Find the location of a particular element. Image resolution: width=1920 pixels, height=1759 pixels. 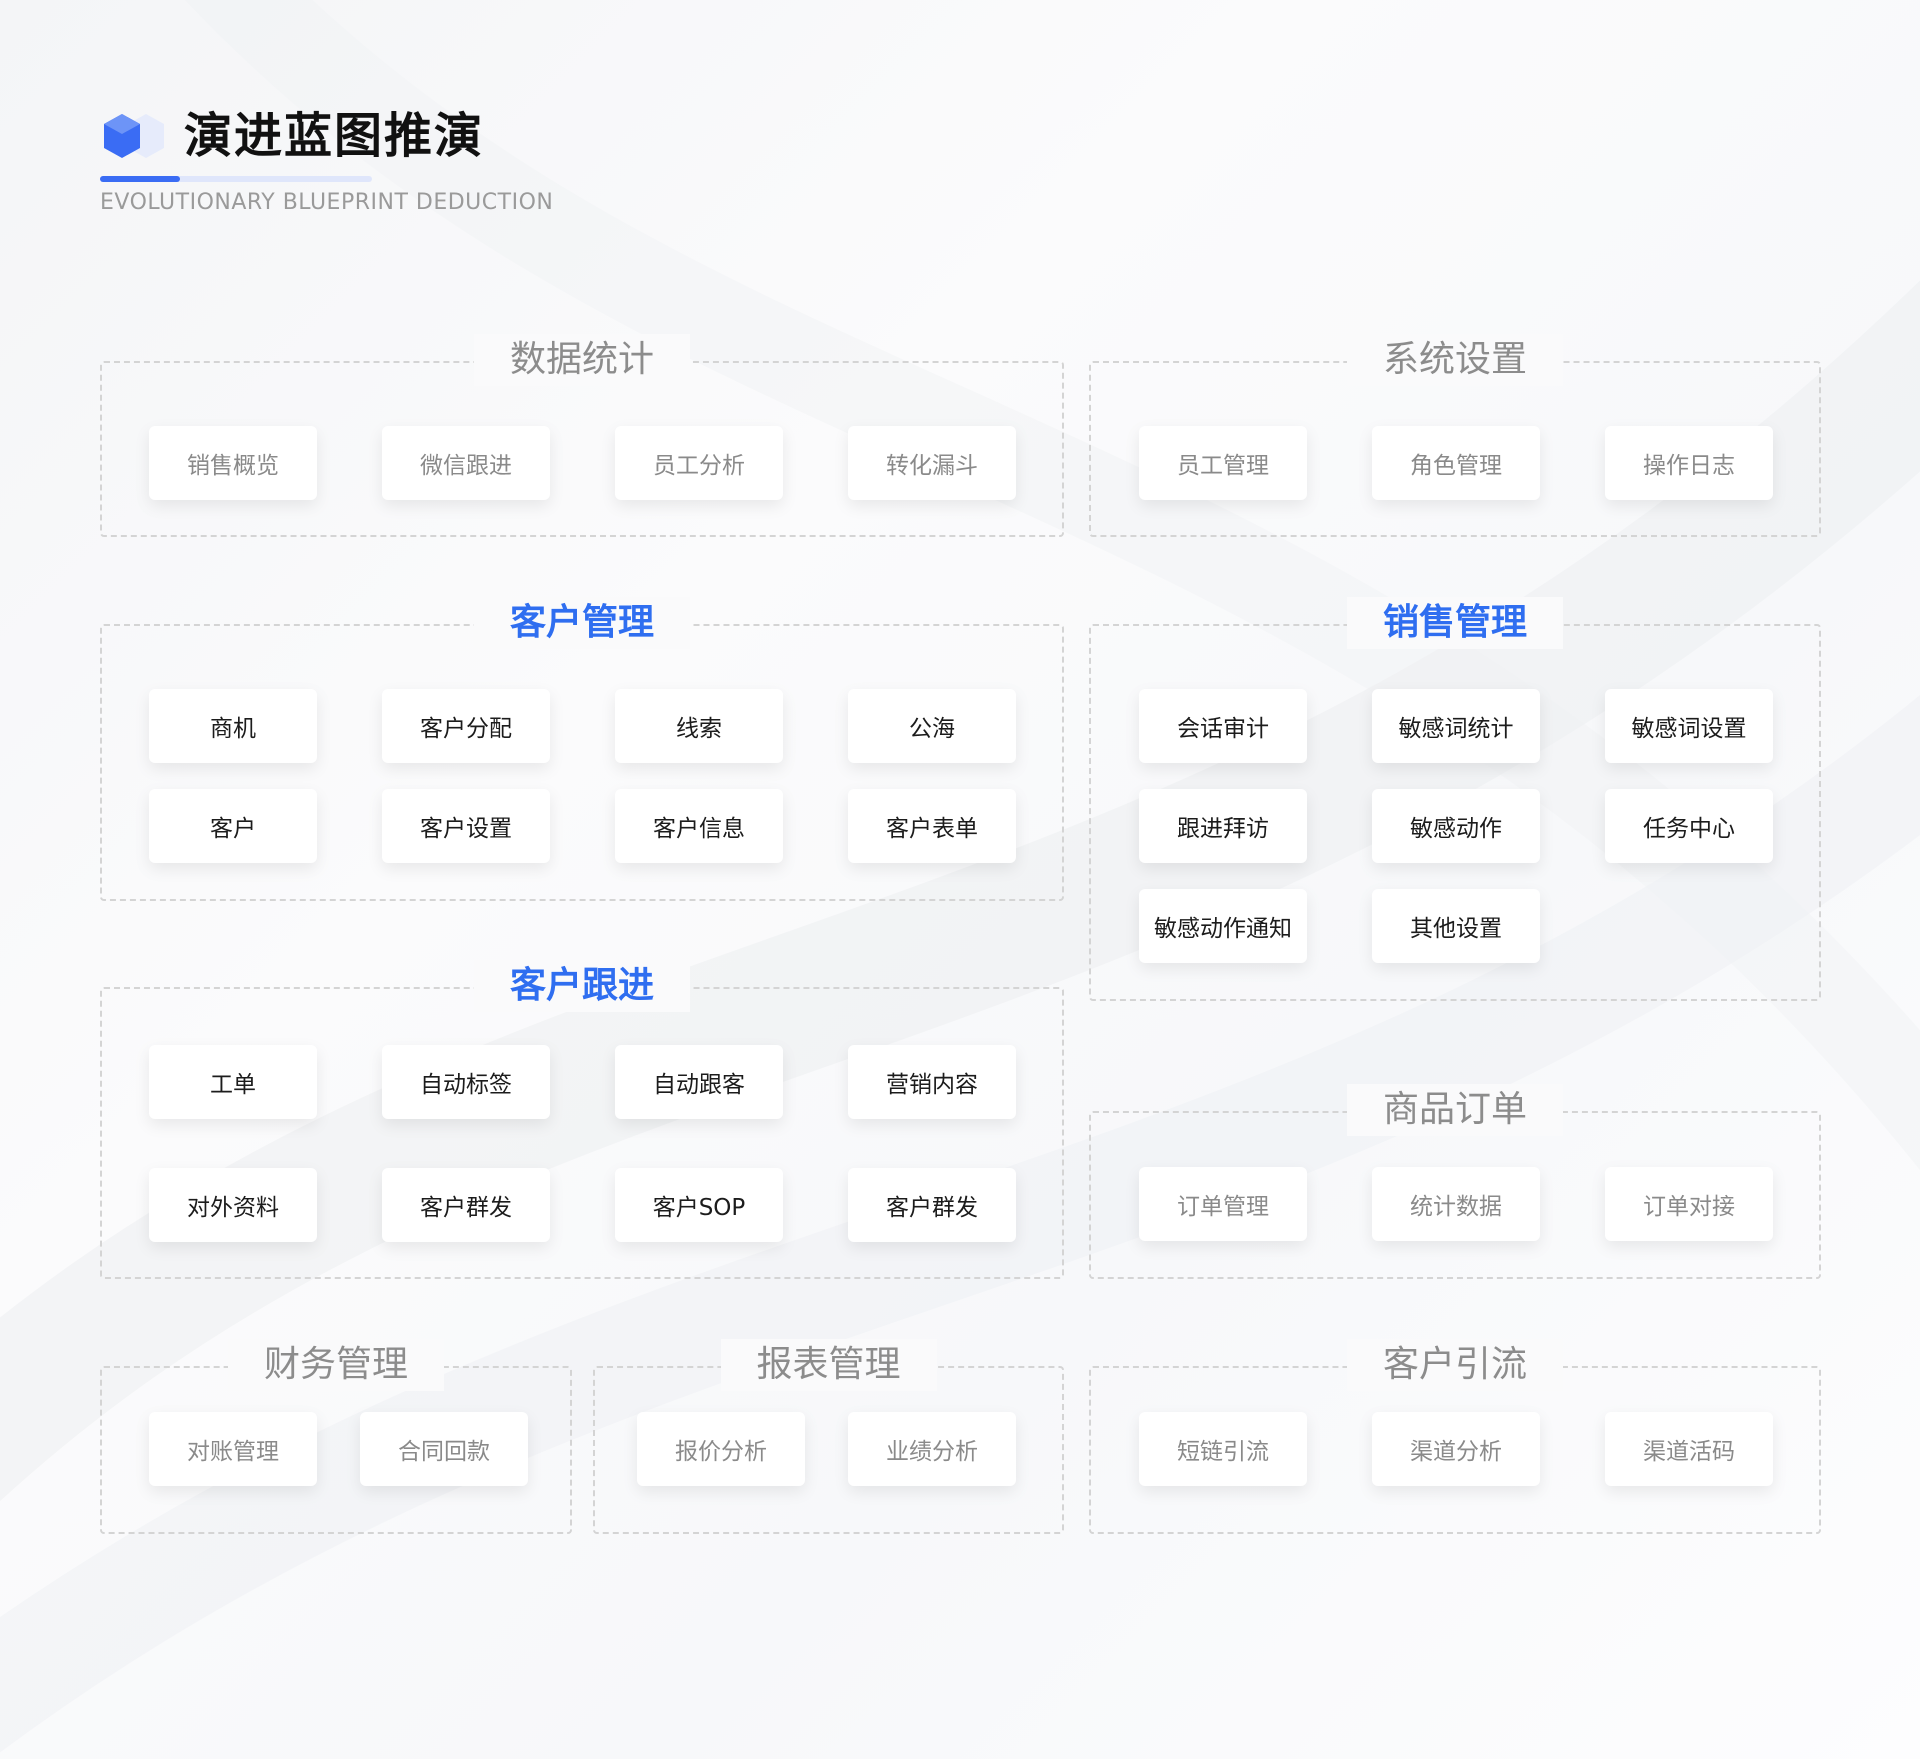

module-button: 敏感动作通知 is located at coordinates (1223, 926).